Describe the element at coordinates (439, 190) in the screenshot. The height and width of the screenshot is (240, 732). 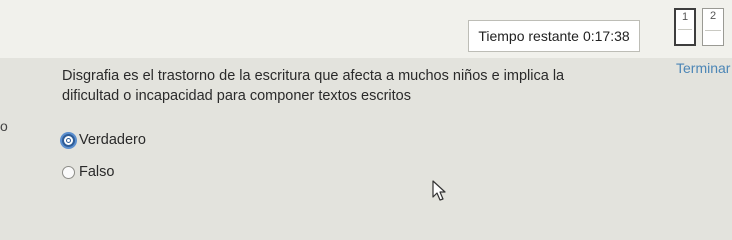
I see `mouse-cursor-icon` at that location.